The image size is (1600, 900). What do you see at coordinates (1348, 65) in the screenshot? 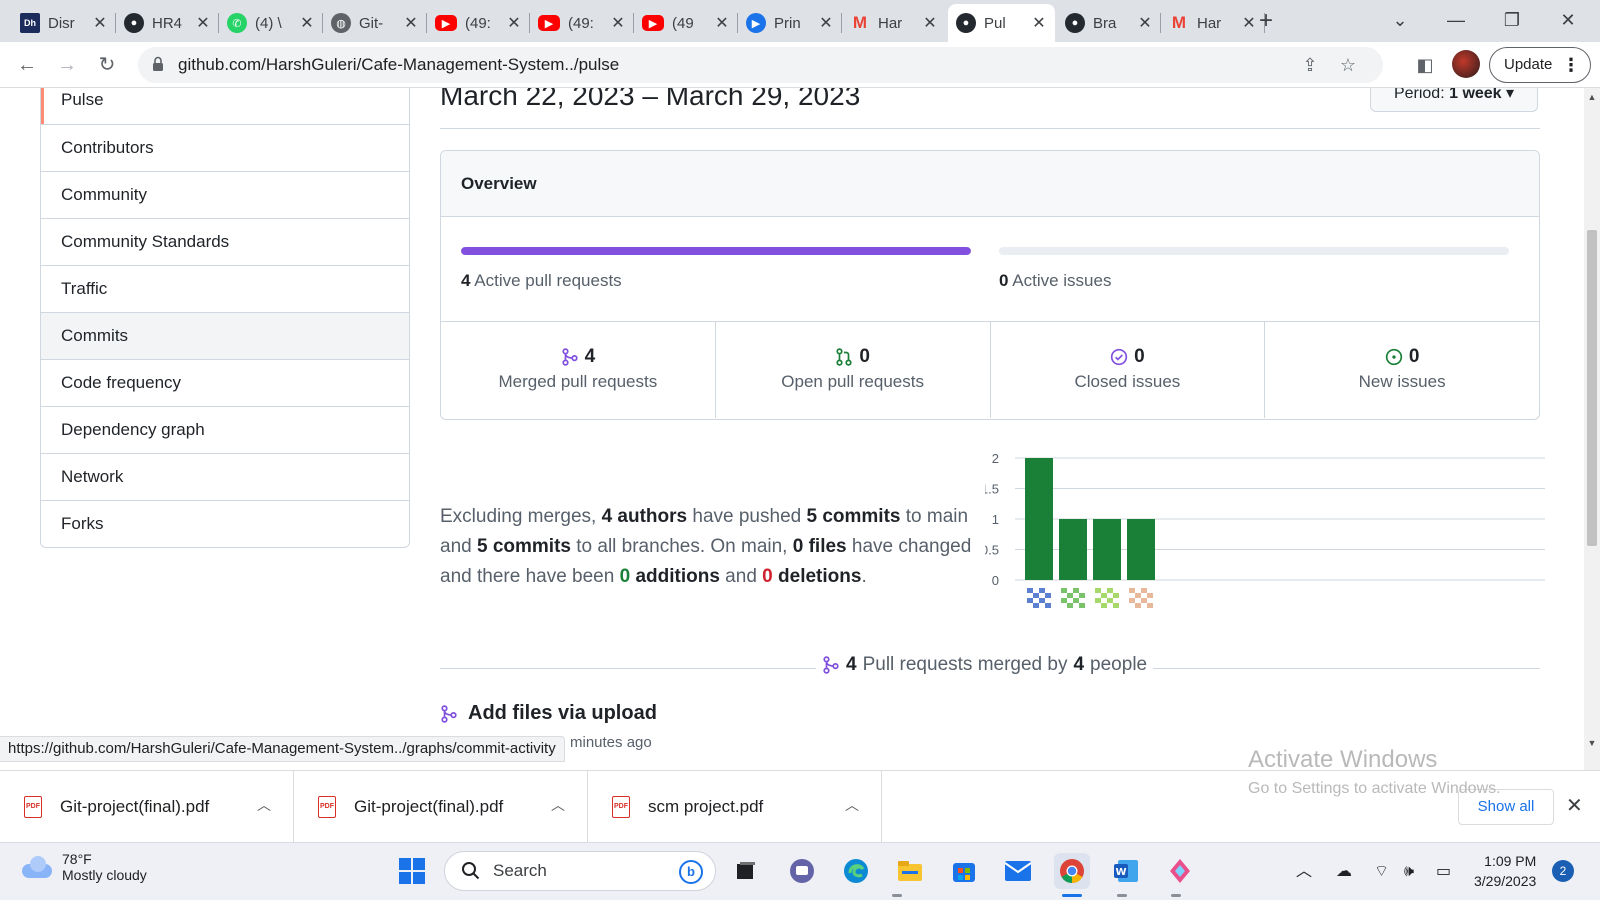
I see `star-icon: ☆` at bounding box center [1348, 65].